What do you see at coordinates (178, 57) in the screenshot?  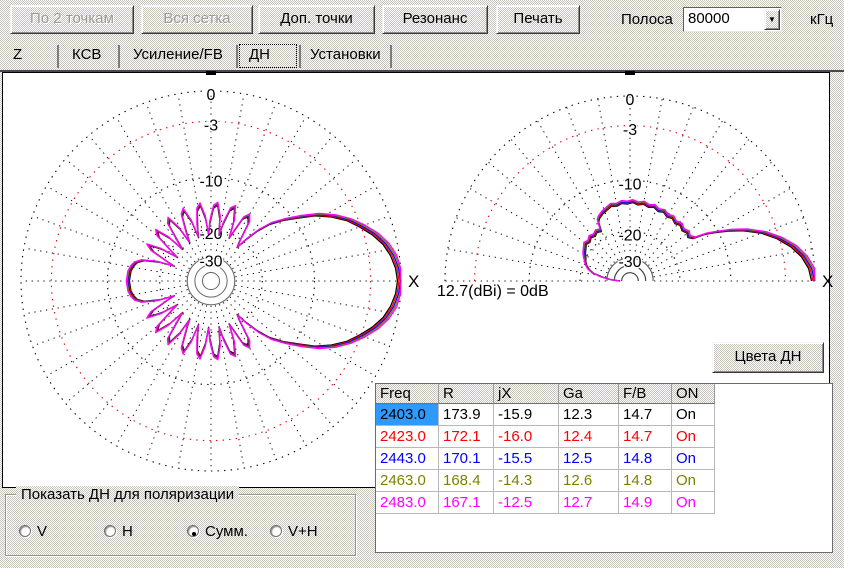 I see `tab-gain-fb: Усиление/FB` at bounding box center [178, 57].